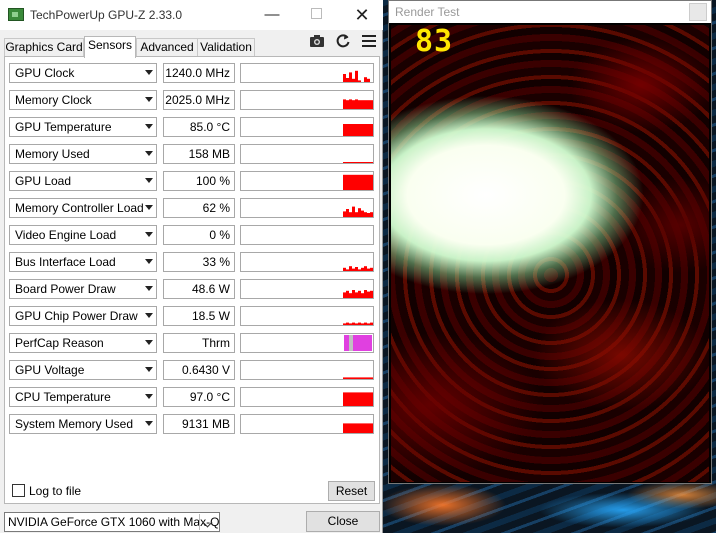  What do you see at coordinates (167, 47) in the screenshot?
I see `tab-advanced: Advanced` at bounding box center [167, 47].